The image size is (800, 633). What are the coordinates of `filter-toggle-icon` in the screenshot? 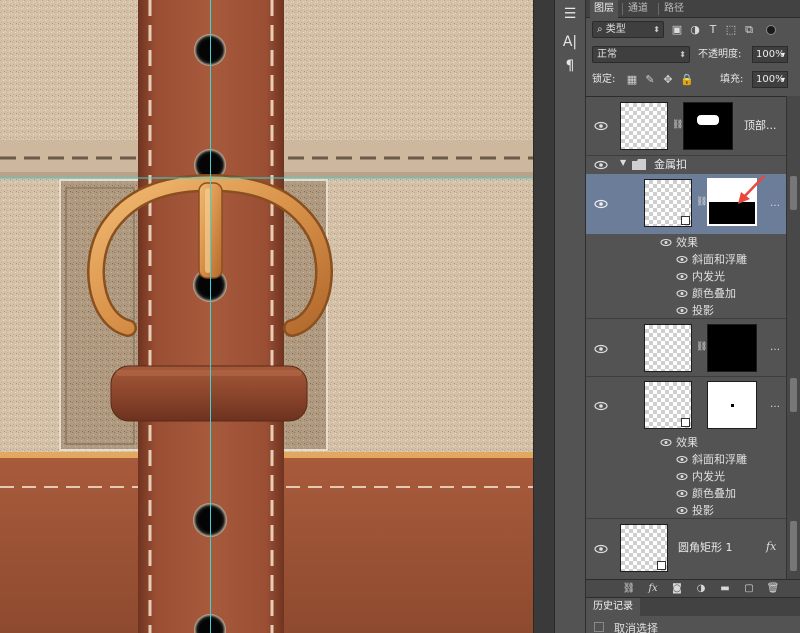 It's located at (771, 30).